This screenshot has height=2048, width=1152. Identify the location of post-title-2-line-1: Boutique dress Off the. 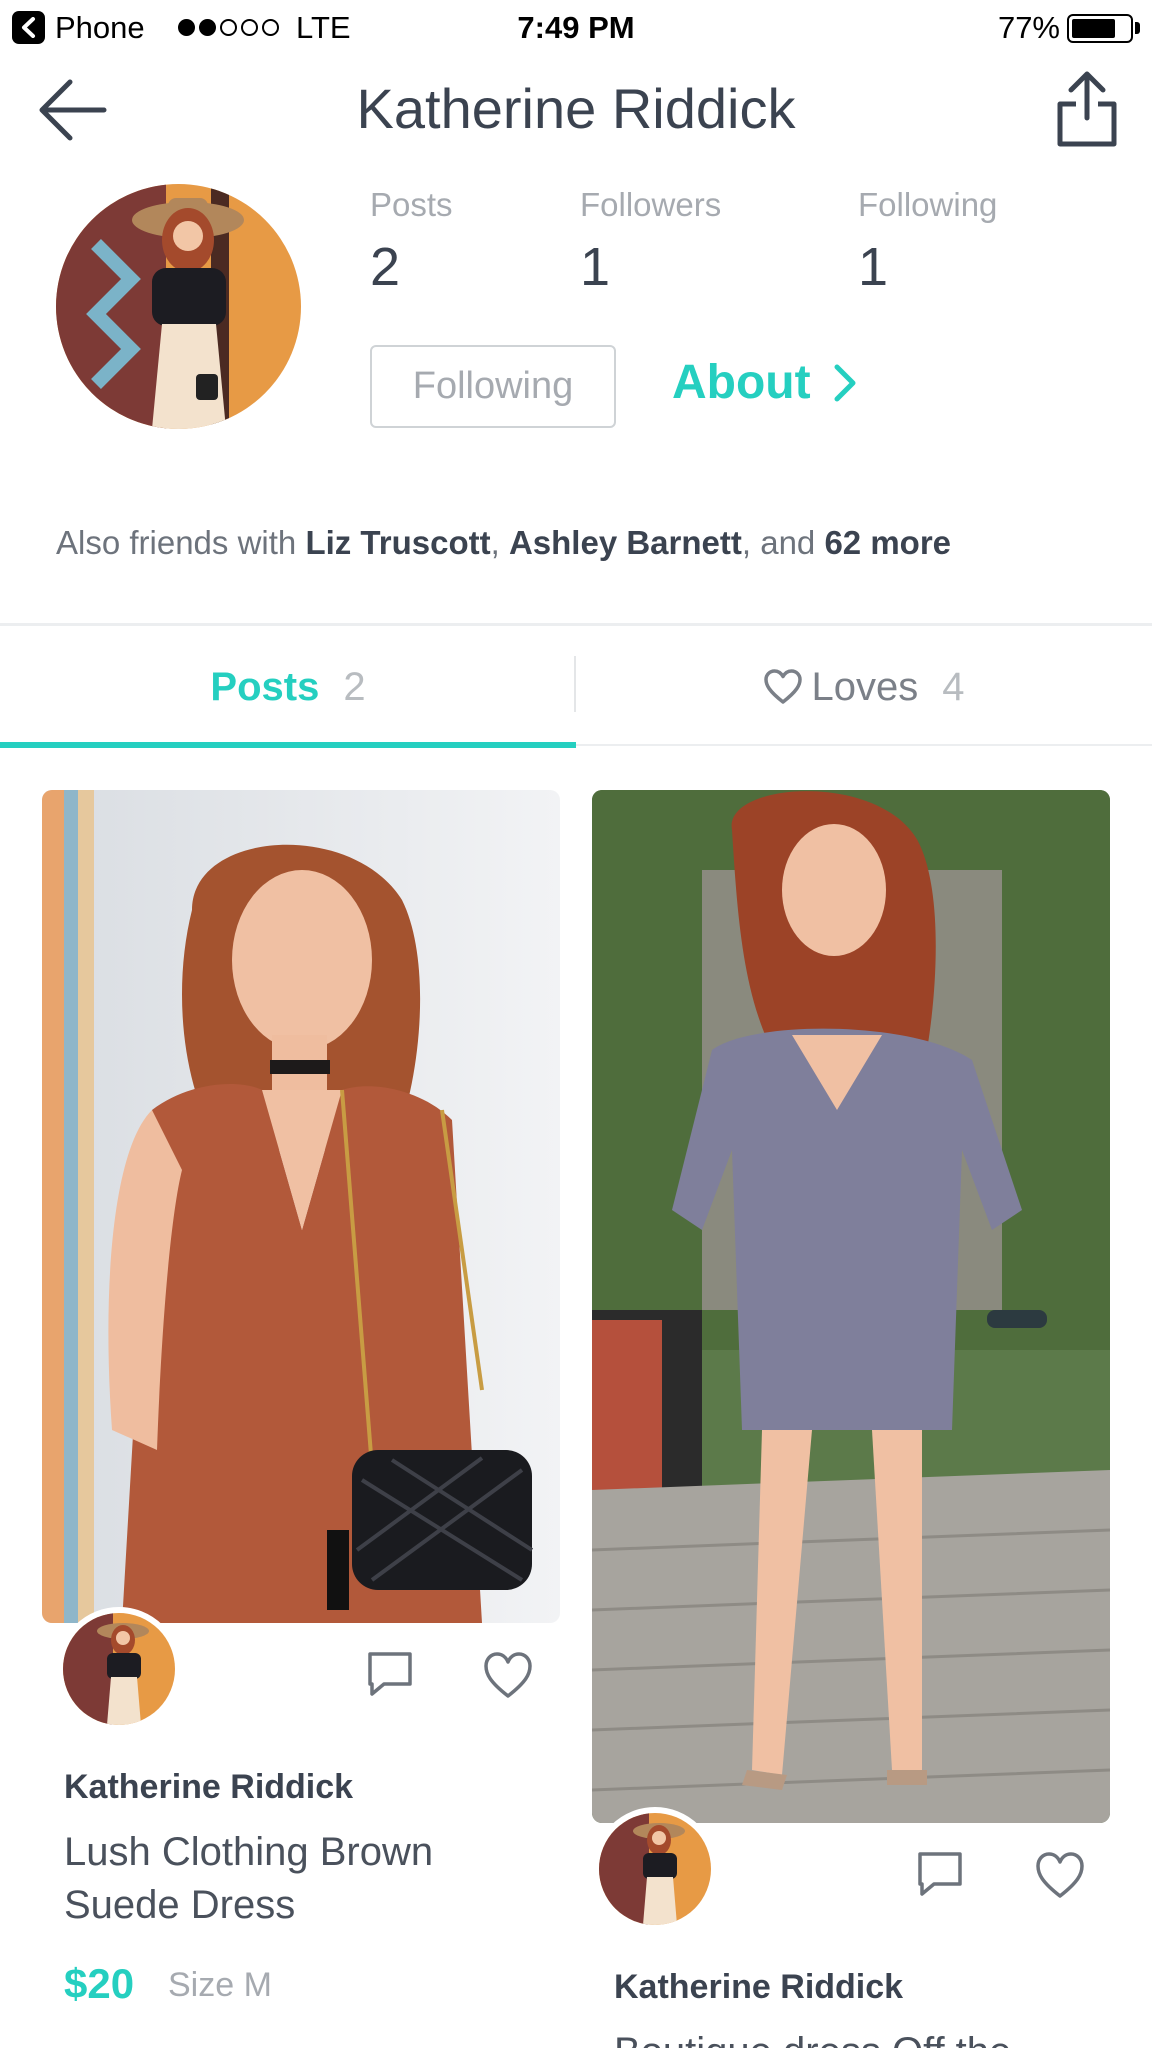
(812, 2037).